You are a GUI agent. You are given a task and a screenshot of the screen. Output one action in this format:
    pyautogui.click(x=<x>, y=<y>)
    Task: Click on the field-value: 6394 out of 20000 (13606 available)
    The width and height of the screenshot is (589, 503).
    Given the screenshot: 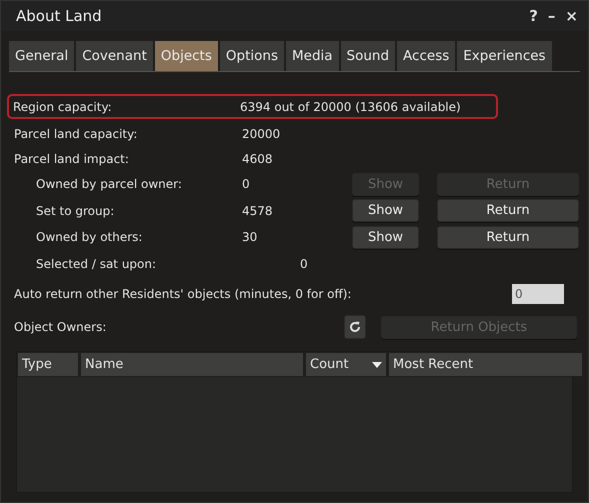 What is the action you would take?
    pyautogui.click(x=350, y=107)
    